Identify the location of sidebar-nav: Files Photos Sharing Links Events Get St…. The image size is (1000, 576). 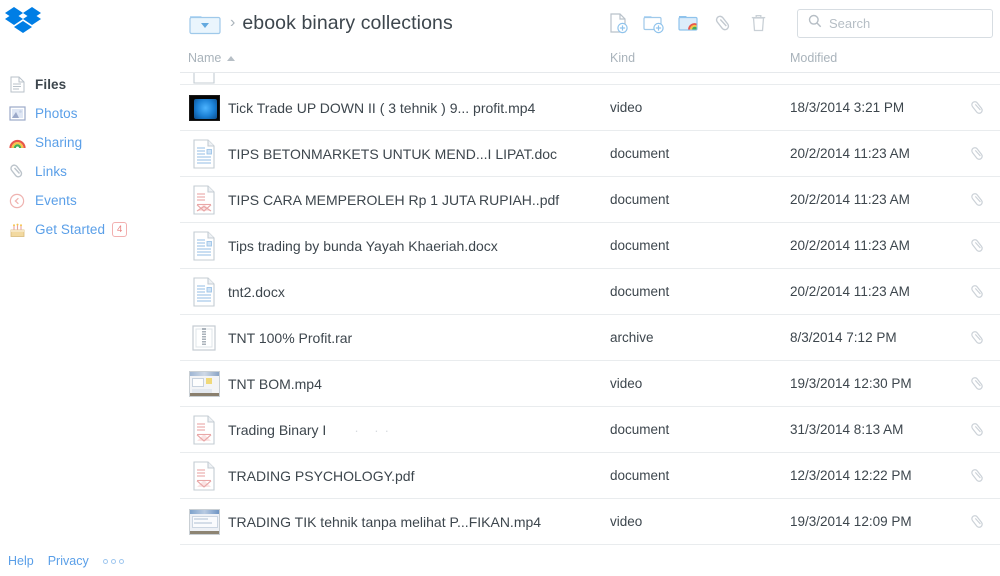
(90, 157).